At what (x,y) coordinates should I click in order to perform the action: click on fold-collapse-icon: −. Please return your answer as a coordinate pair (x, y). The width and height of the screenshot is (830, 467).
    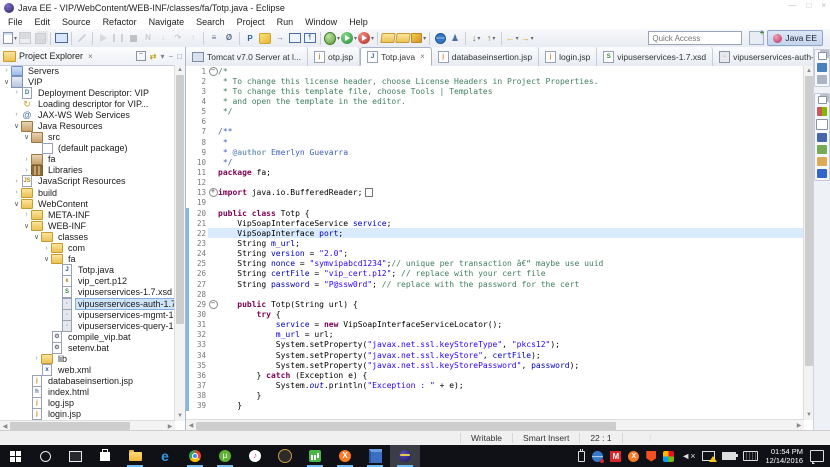
    Looking at the image, I should click on (213, 304).